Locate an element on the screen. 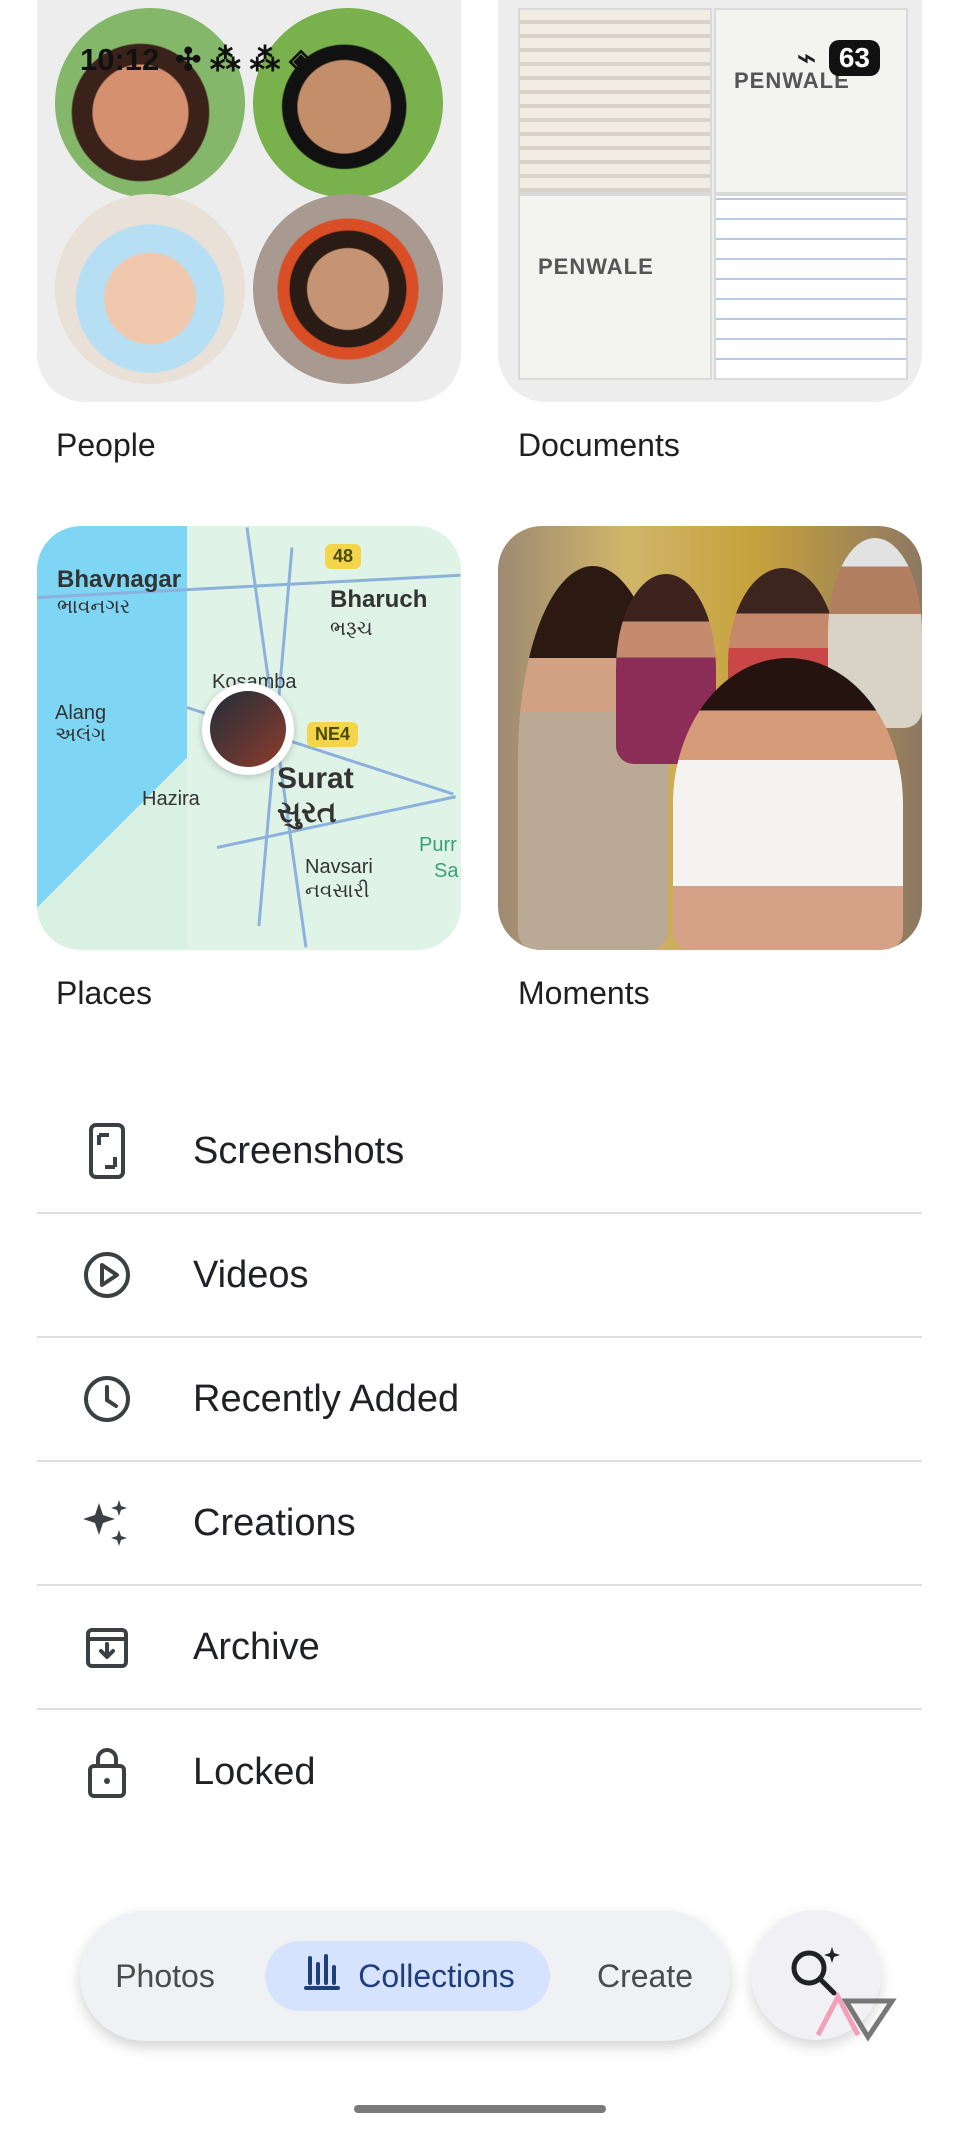  document-brand: PENWALE is located at coordinates (596, 266).